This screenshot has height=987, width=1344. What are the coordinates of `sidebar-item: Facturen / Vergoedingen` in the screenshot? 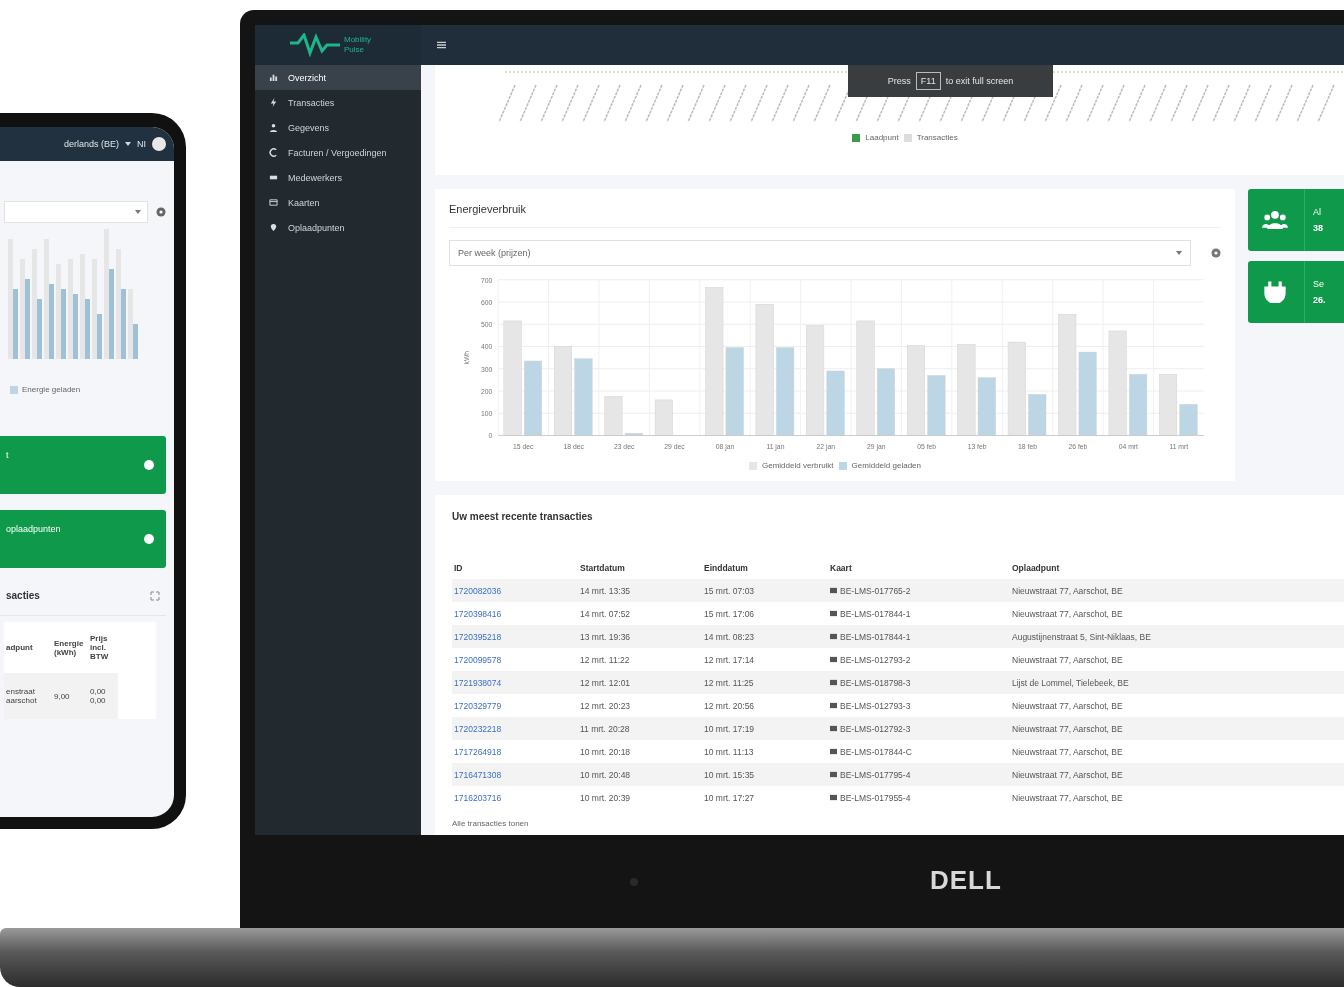 It's located at (338, 152).